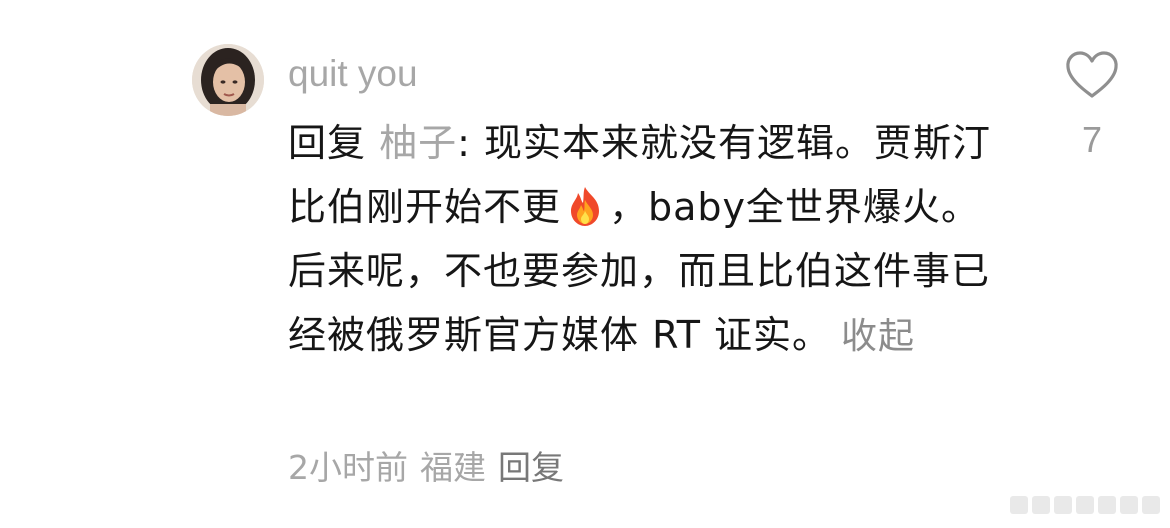 This screenshot has width=1170, height=528. I want to click on watermark-logo, so click(1085, 505).